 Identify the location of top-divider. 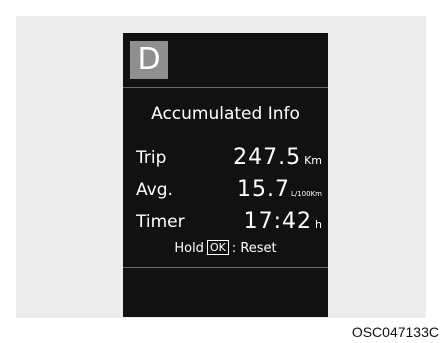
(225, 87).